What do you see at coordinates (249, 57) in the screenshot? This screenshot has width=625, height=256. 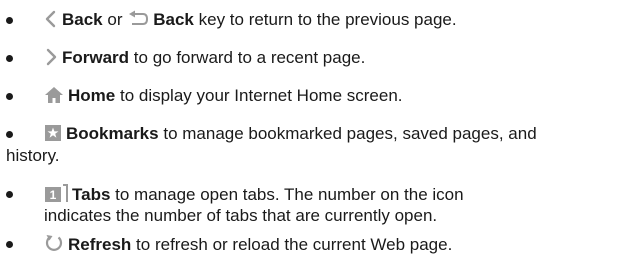 I see `item-description: to go forward to a recent page.` at bounding box center [249, 57].